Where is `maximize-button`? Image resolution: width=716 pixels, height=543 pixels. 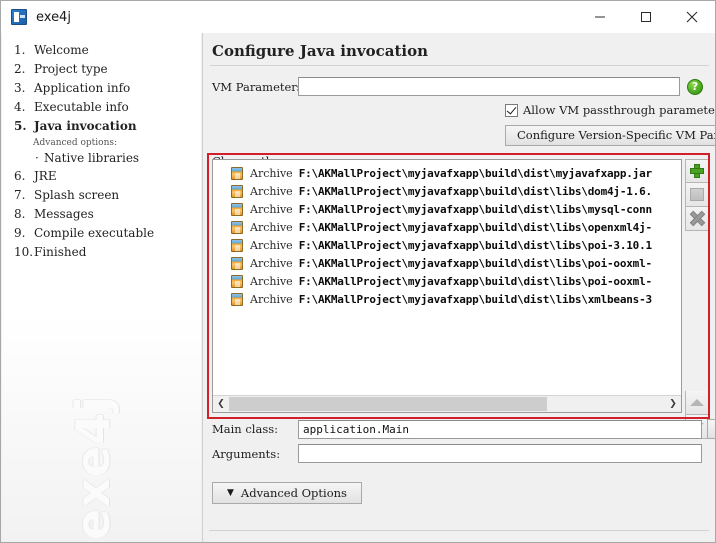
maximize-button is located at coordinates (646, 17).